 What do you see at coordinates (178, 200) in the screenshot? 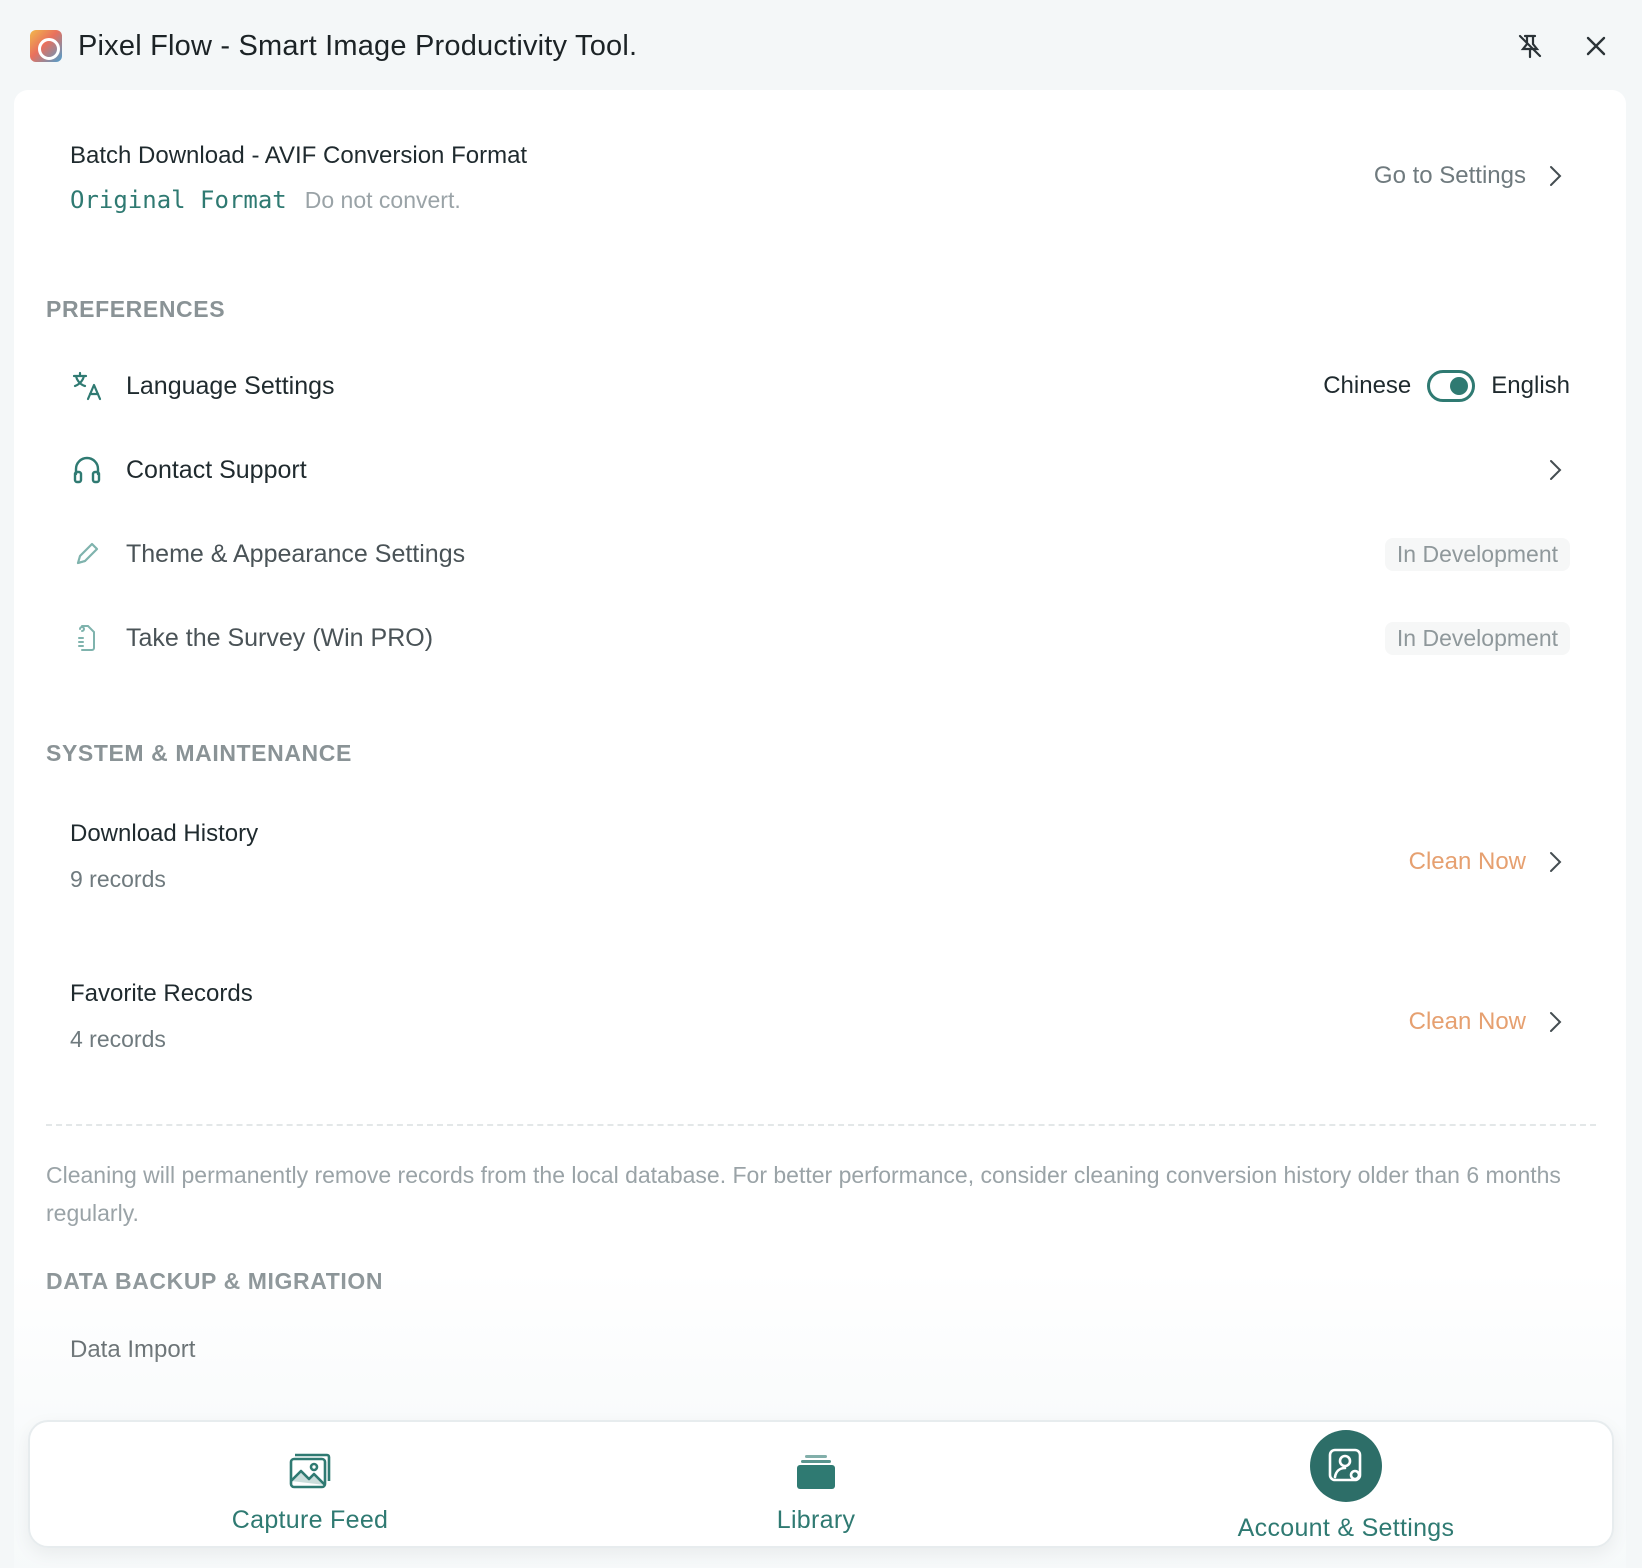
I see `batch-format-value: Original Format` at bounding box center [178, 200].